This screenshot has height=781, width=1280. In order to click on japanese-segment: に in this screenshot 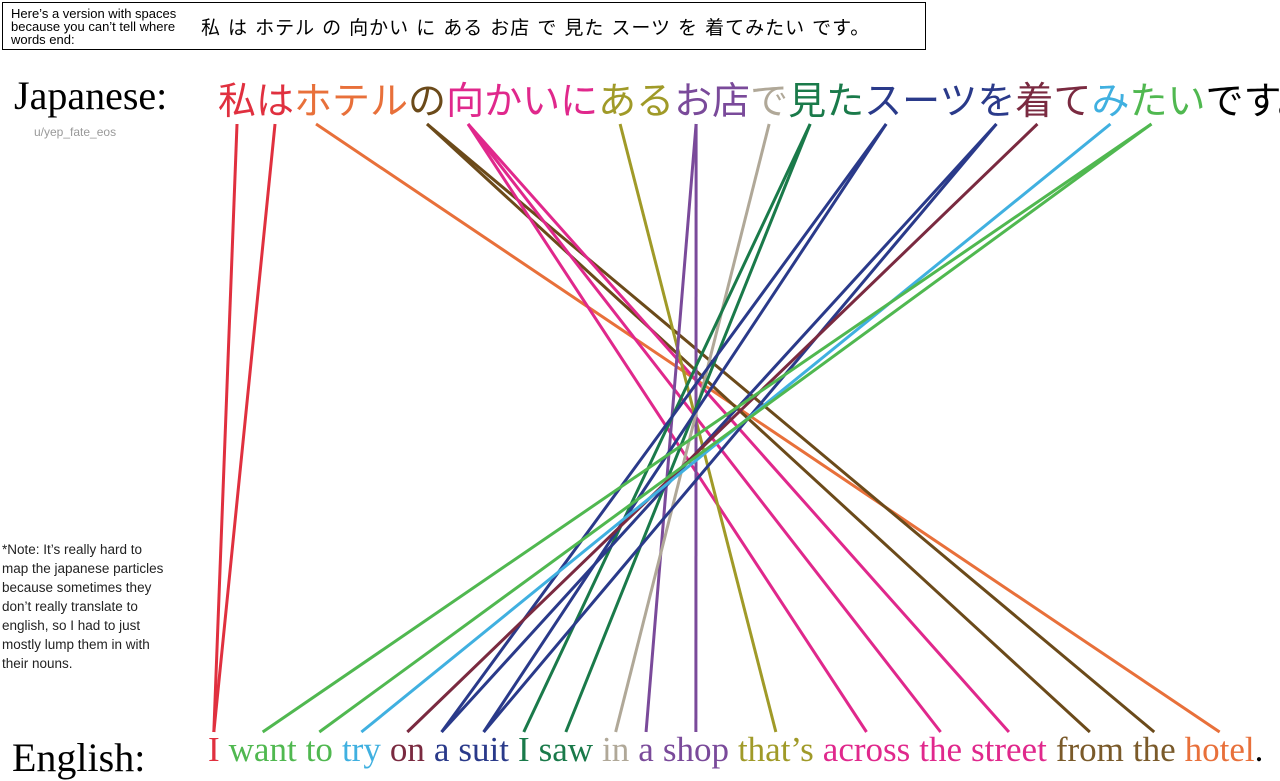, I will do `click(579, 97)`.